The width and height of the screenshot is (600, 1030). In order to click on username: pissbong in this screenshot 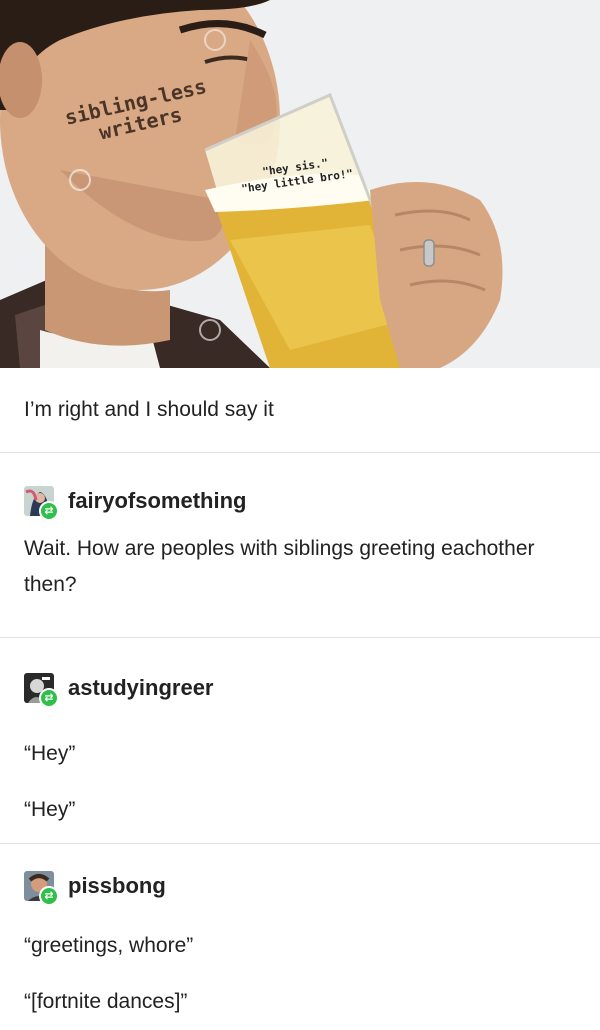, I will do `click(117, 886)`.